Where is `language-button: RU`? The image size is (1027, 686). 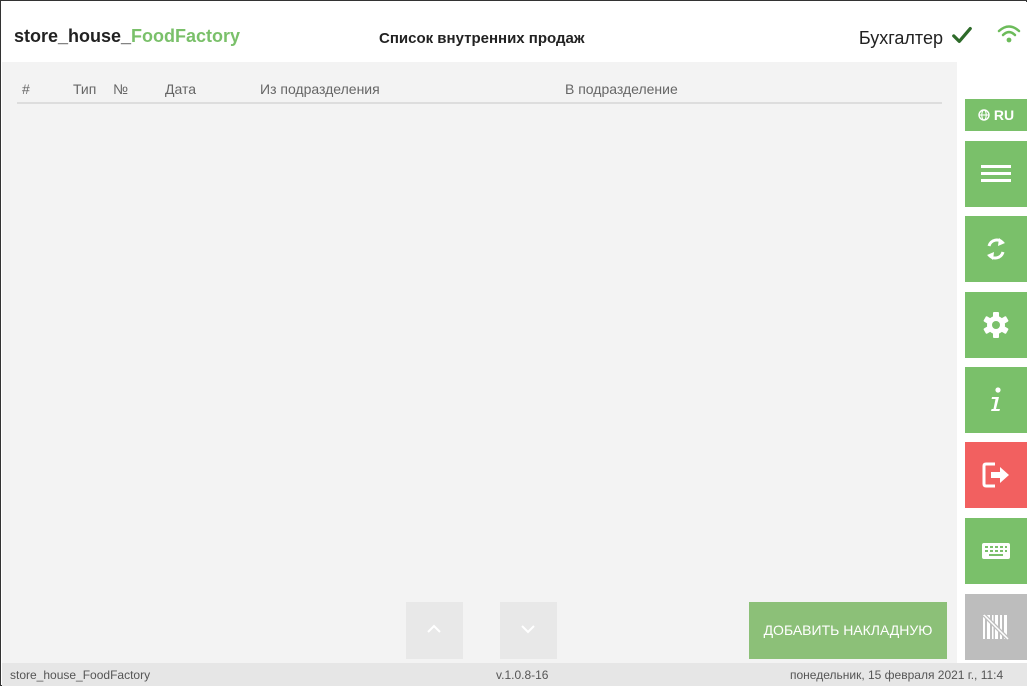 language-button: RU is located at coordinates (996, 115).